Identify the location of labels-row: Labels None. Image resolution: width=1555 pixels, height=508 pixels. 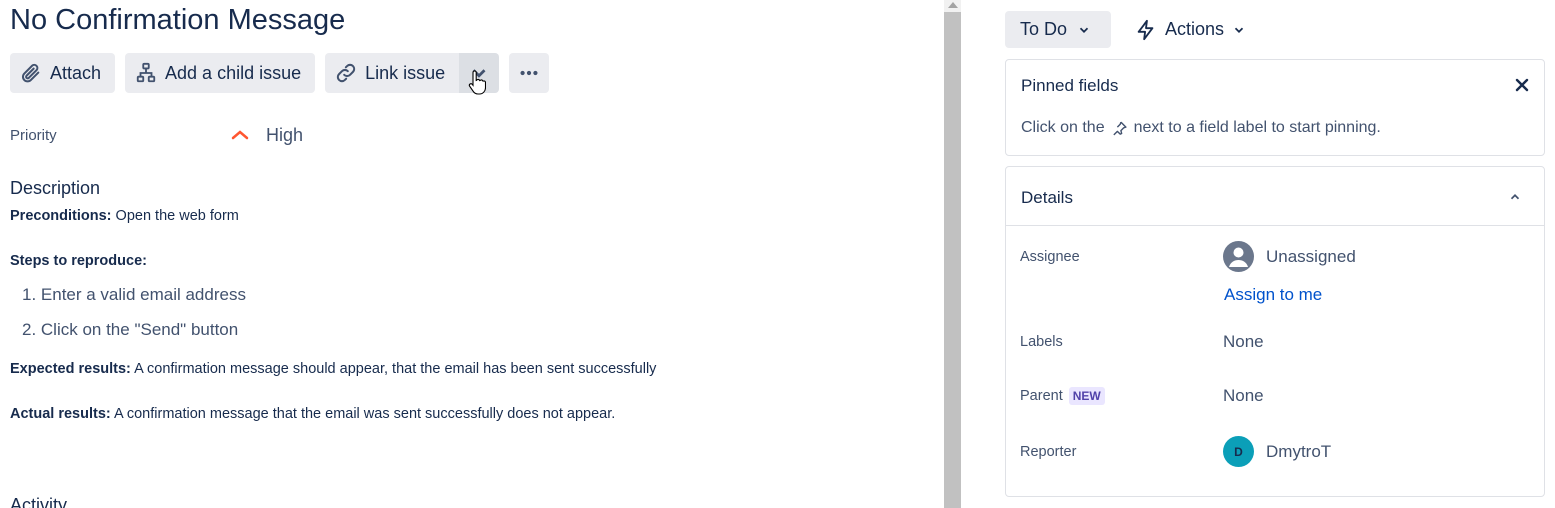
(1275, 342).